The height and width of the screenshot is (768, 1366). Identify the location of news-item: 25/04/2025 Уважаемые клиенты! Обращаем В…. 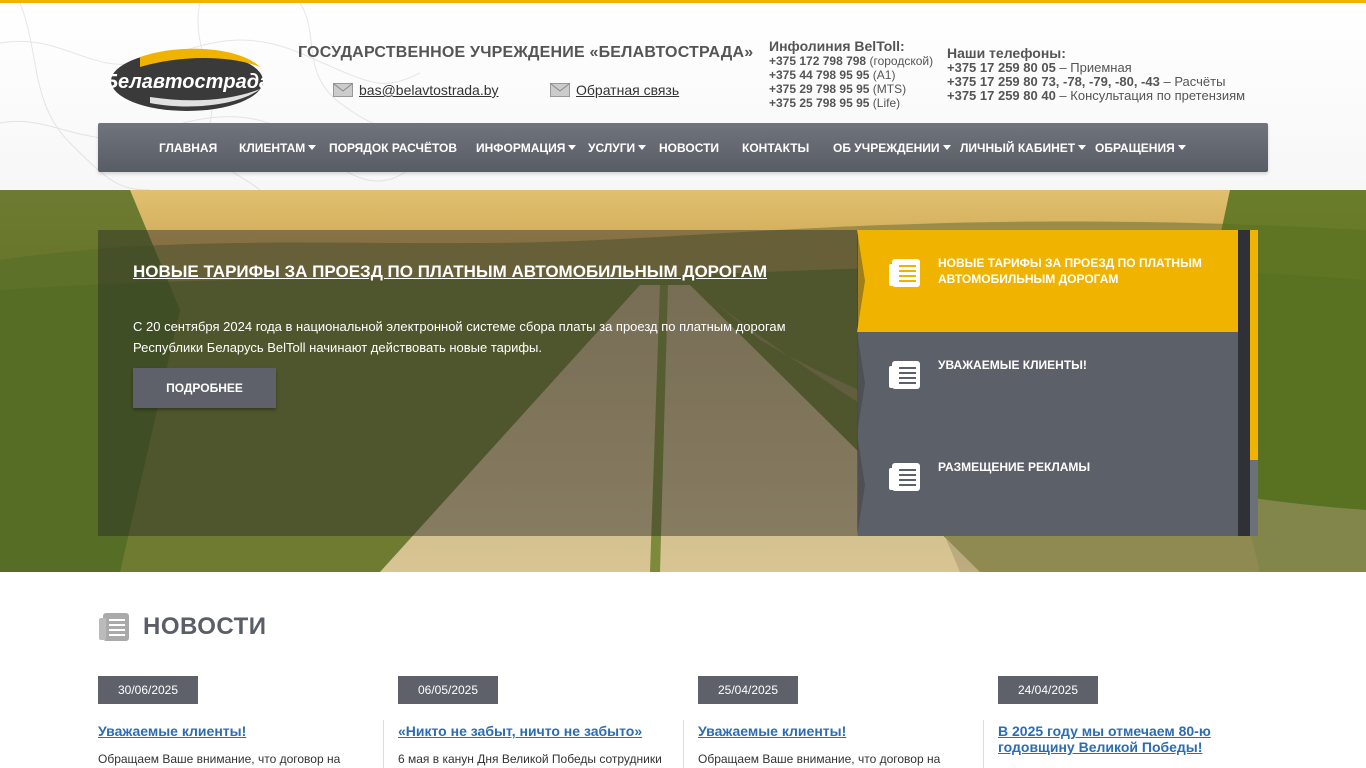
(825, 722).